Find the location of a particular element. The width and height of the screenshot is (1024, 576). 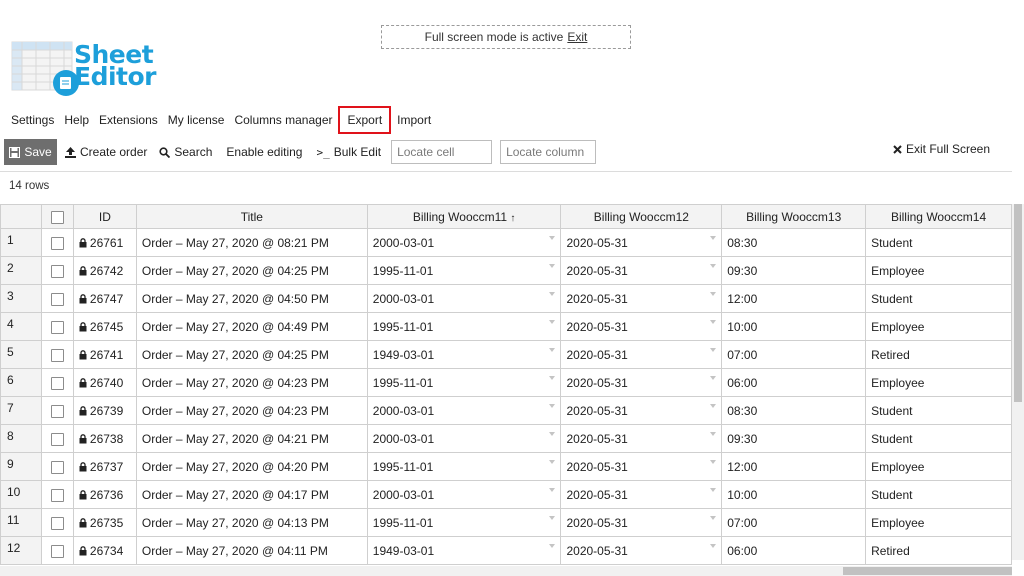

search-button: Search is located at coordinates (185, 152).